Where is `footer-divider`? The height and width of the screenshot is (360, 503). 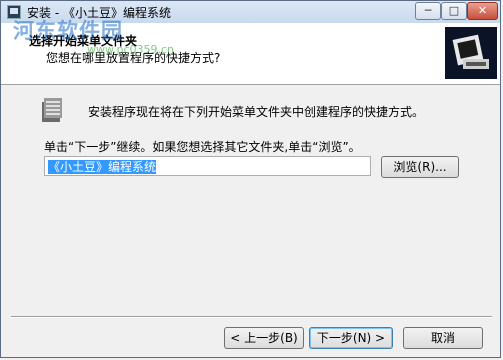 footer-divider is located at coordinates (251, 317).